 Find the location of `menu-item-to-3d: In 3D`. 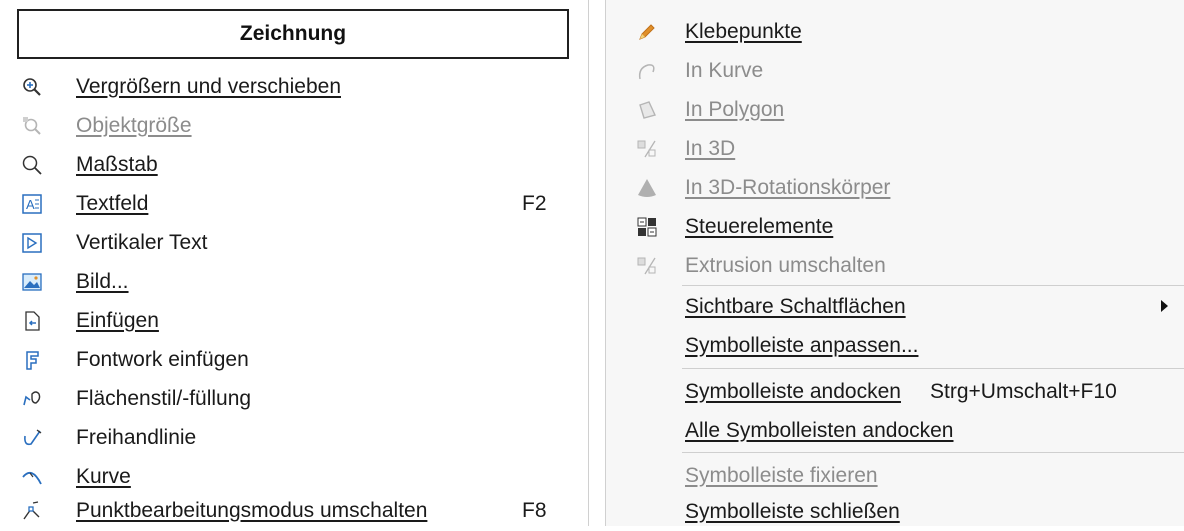

menu-item-to-3d: In 3D is located at coordinates (895, 148).